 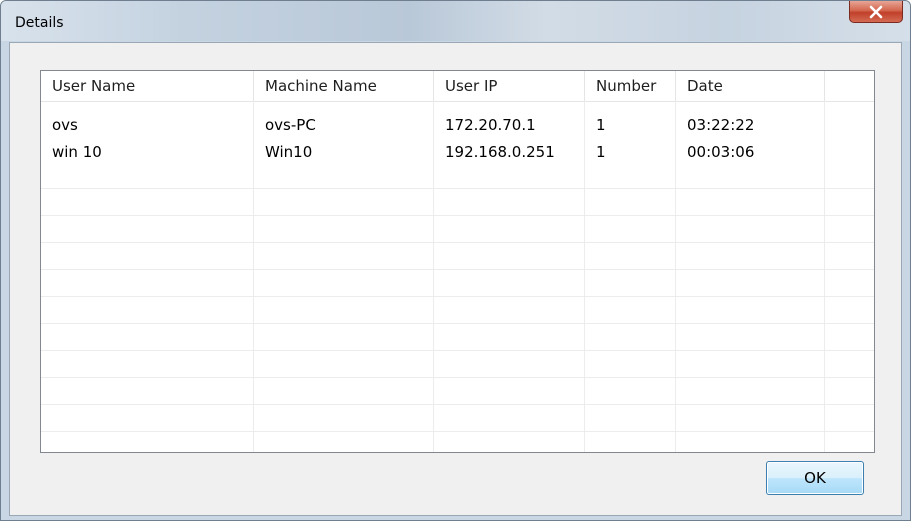 What do you see at coordinates (39, 23) in the screenshot?
I see `window-title: Details` at bounding box center [39, 23].